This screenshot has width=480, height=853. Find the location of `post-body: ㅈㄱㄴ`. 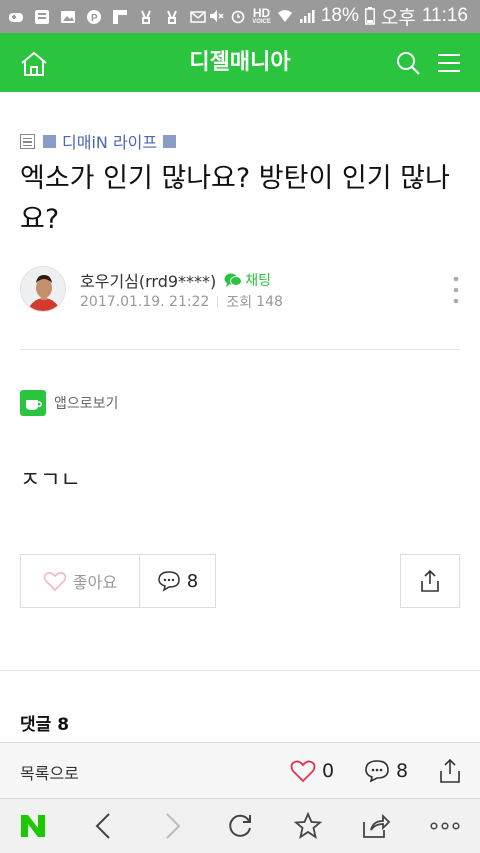

post-body: ㅈㄱㄴ is located at coordinates (50, 480).